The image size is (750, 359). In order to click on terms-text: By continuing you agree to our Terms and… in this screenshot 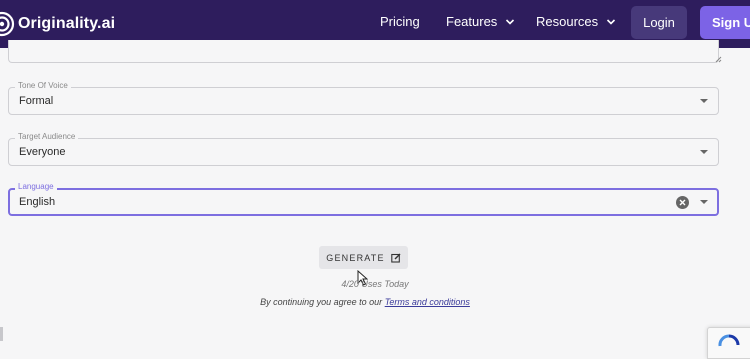, I will do `click(365, 302)`.